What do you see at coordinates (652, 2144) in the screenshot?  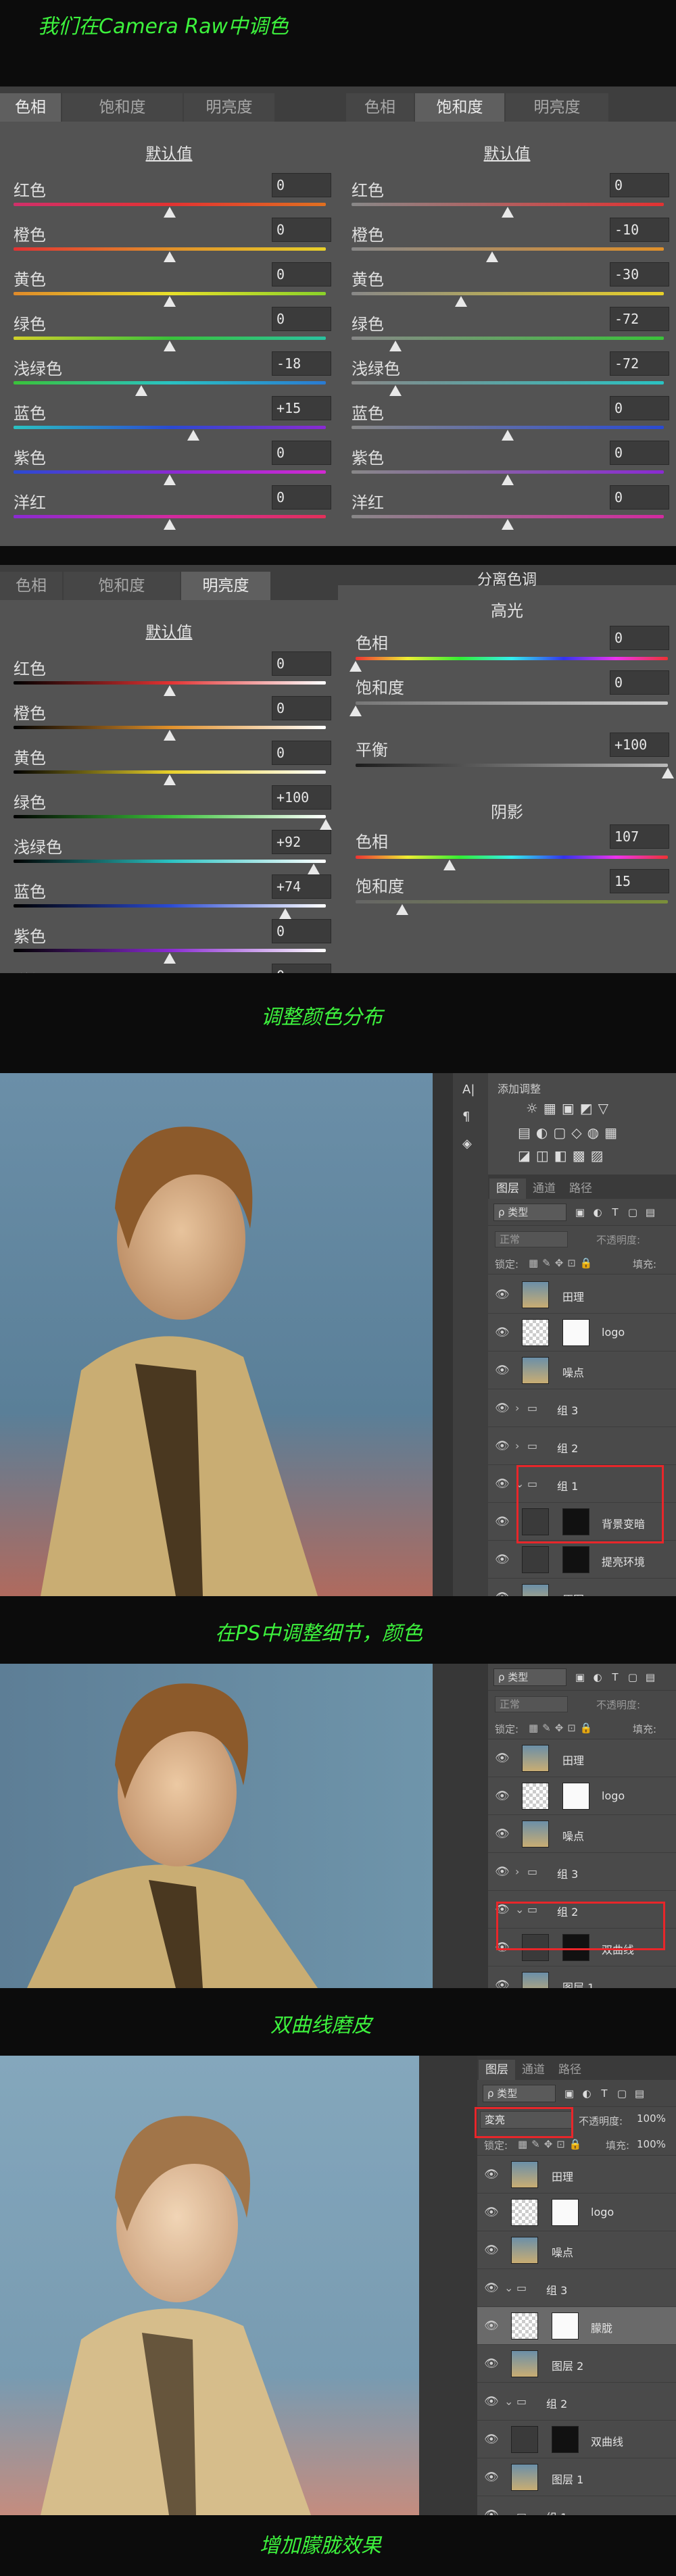 I see `fill-value: 100%` at bounding box center [652, 2144].